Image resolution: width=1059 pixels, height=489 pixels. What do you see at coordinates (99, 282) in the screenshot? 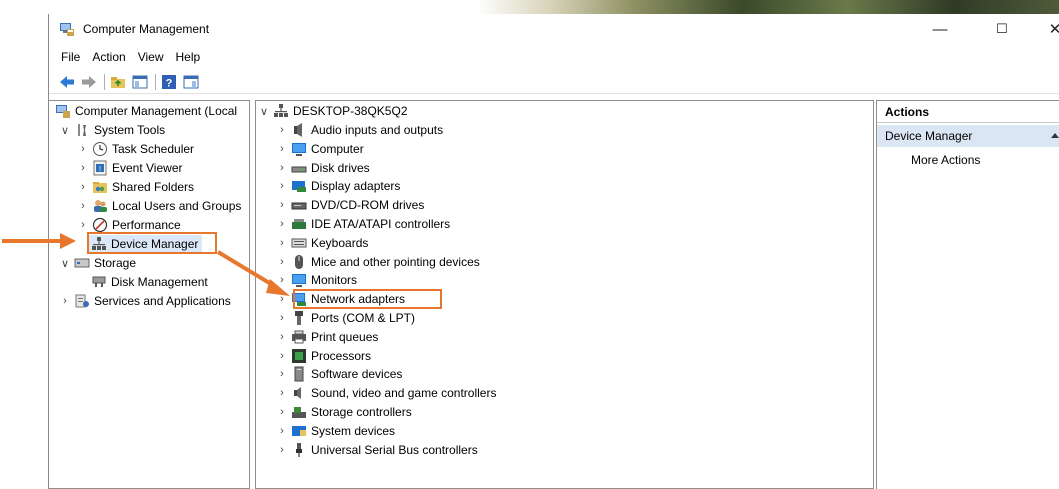
I see `disk-management-icon` at bounding box center [99, 282].